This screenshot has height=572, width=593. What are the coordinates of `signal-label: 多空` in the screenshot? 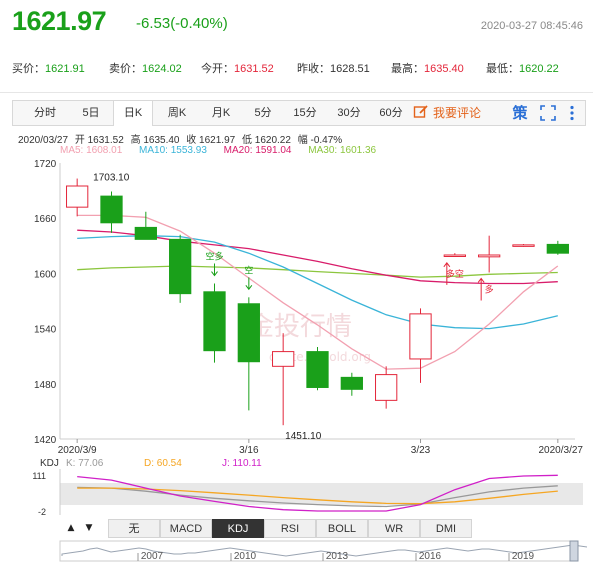 It's located at (455, 274).